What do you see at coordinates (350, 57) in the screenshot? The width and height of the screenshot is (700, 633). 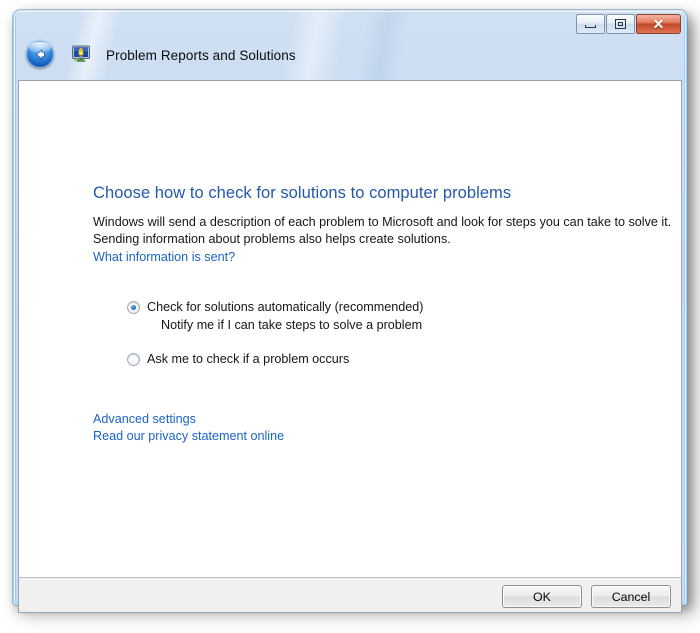 I see `navigation-bar: Problem Reports and Solutions` at bounding box center [350, 57].